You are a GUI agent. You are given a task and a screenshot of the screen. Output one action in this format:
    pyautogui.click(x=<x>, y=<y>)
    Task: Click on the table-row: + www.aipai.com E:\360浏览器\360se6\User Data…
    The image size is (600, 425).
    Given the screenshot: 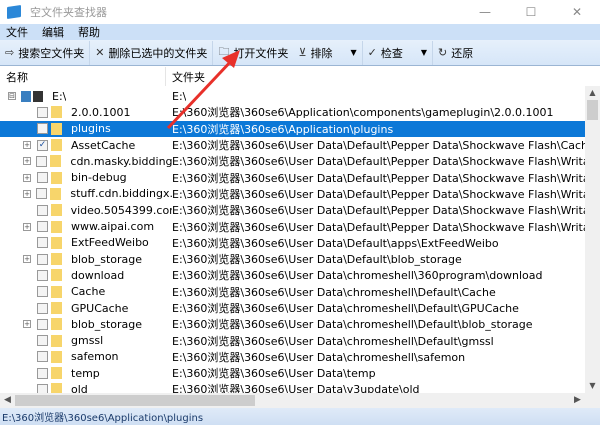 What is the action you would take?
    pyautogui.click(x=292, y=226)
    